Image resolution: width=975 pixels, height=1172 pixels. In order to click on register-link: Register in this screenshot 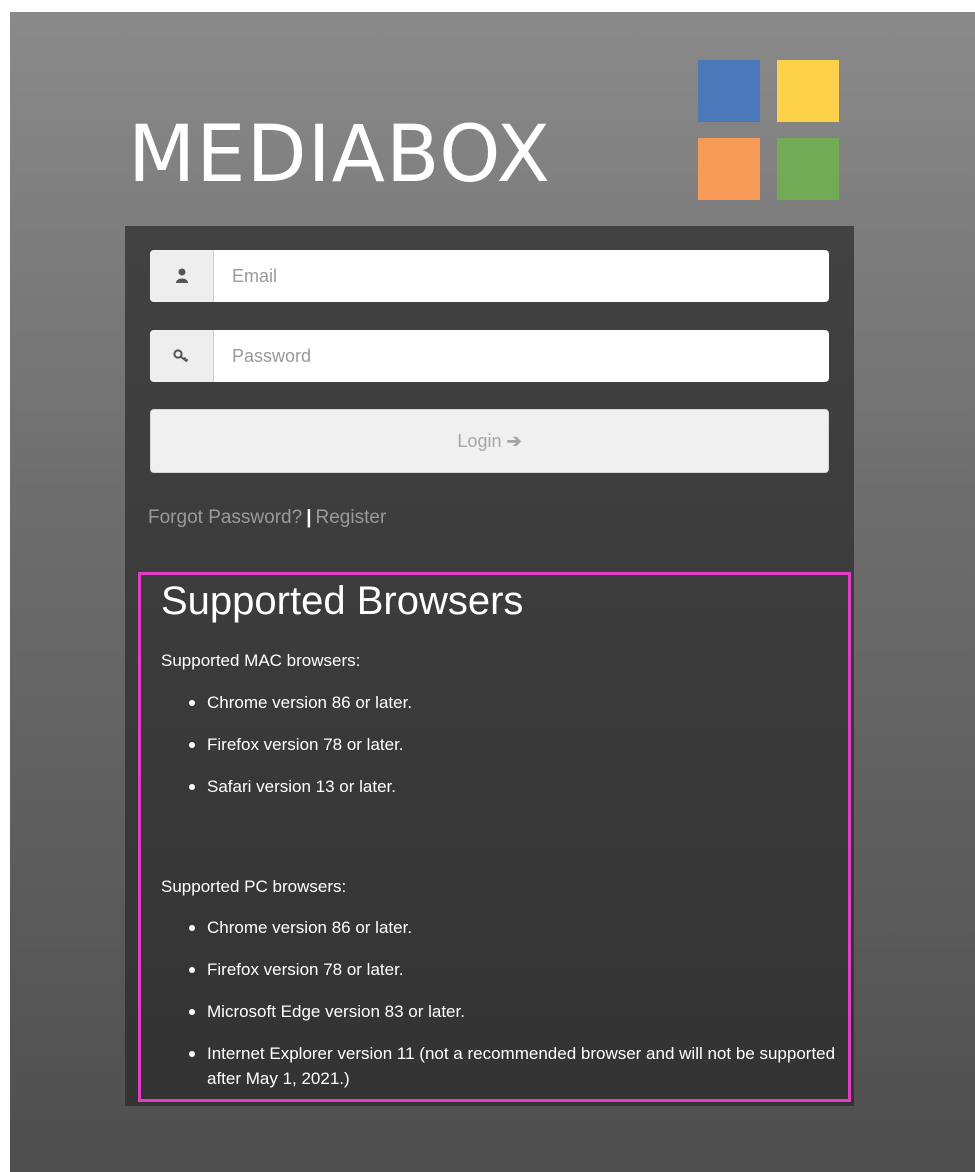, I will do `click(351, 517)`.